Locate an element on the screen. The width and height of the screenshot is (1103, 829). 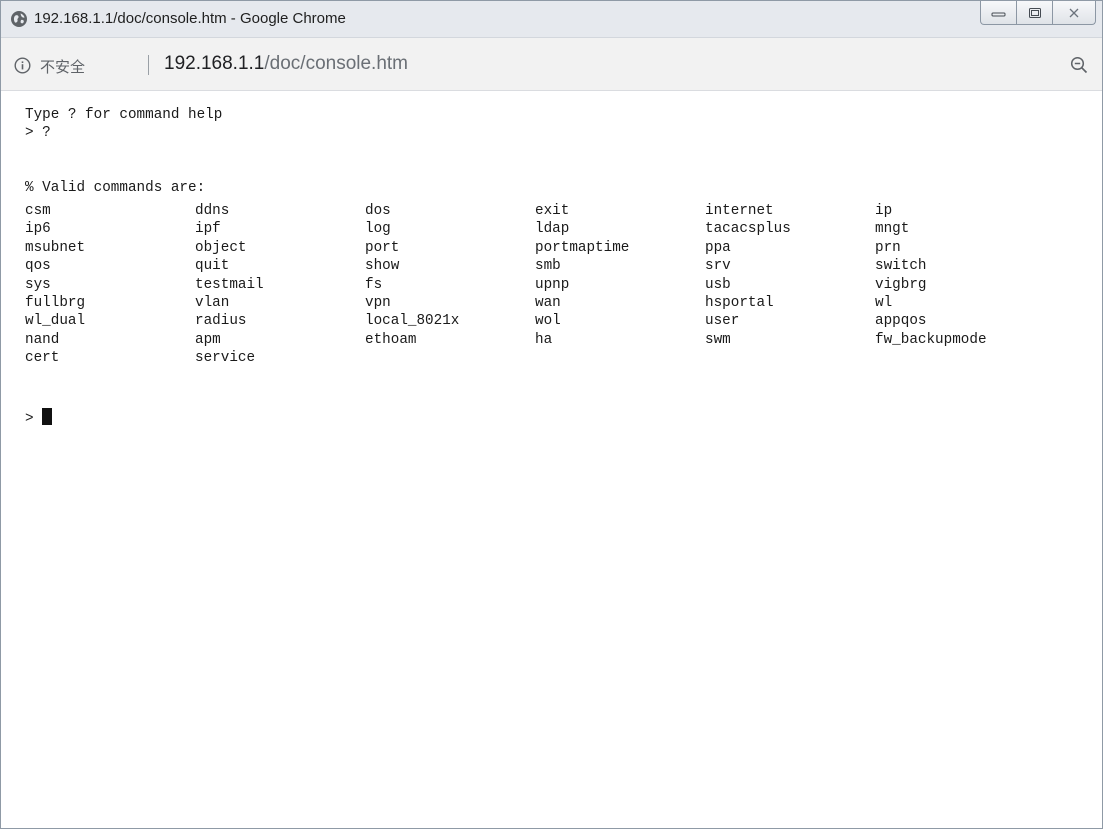
command-item: log is located at coordinates (378, 229).